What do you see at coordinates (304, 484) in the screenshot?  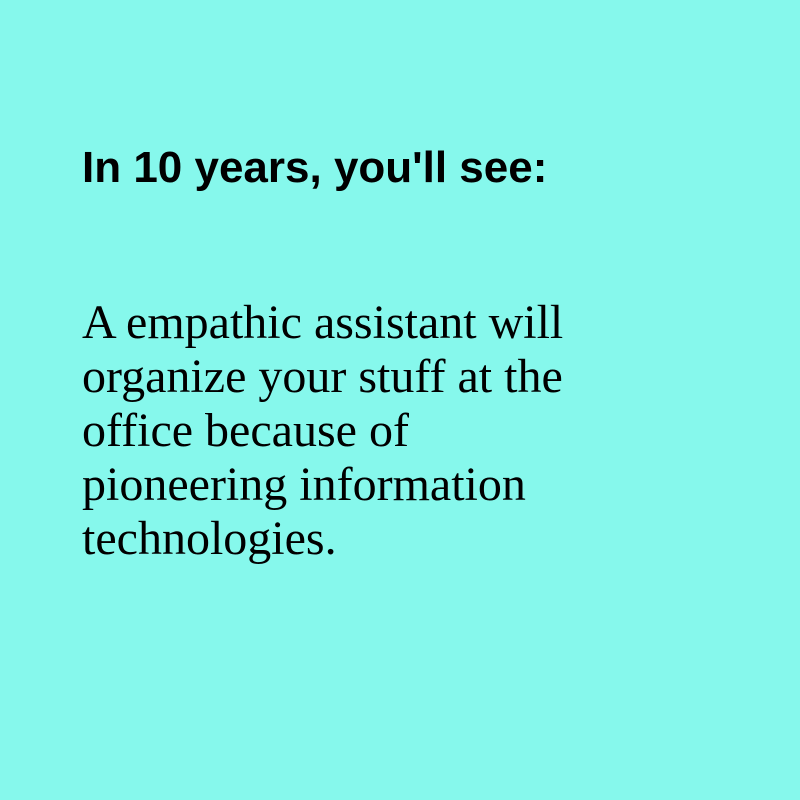 I see `body-line-4: pioneering information` at bounding box center [304, 484].